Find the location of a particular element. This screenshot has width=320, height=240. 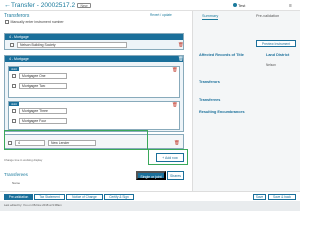

mortgagee-field: Mortgagee Four is located at coordinates (43, 121).